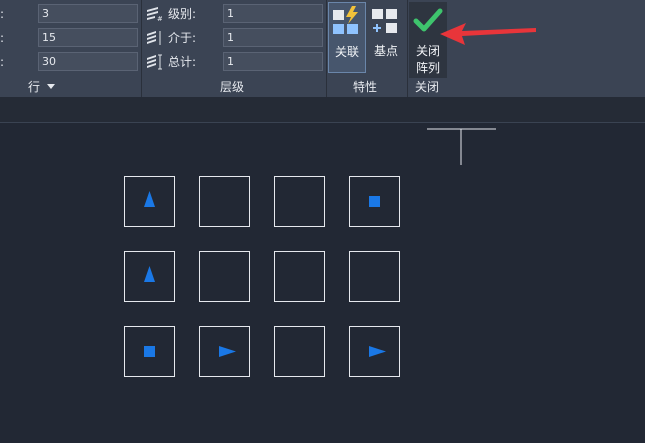 Image resolution: width=645 pixels, height=443 pixels. What do you see at coordinates (427, 87) in the screenshot?
I see `close-panel-title: 关闭` at bounding box center [427, 87].